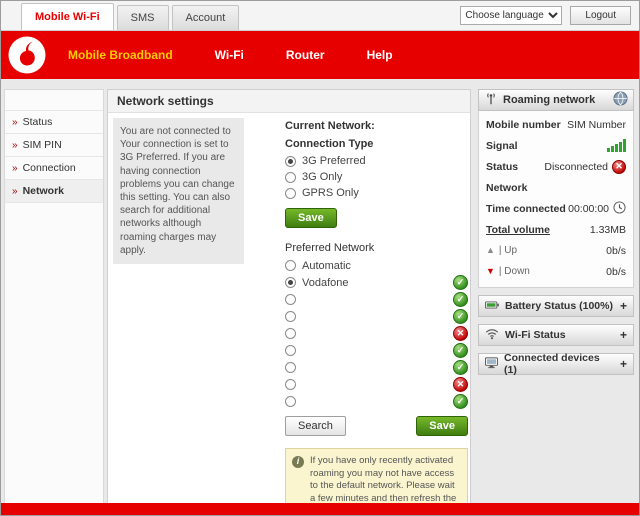 This screenshot has width=640, height=516. I want to click on signal-bars-icon, so click(616, 145).